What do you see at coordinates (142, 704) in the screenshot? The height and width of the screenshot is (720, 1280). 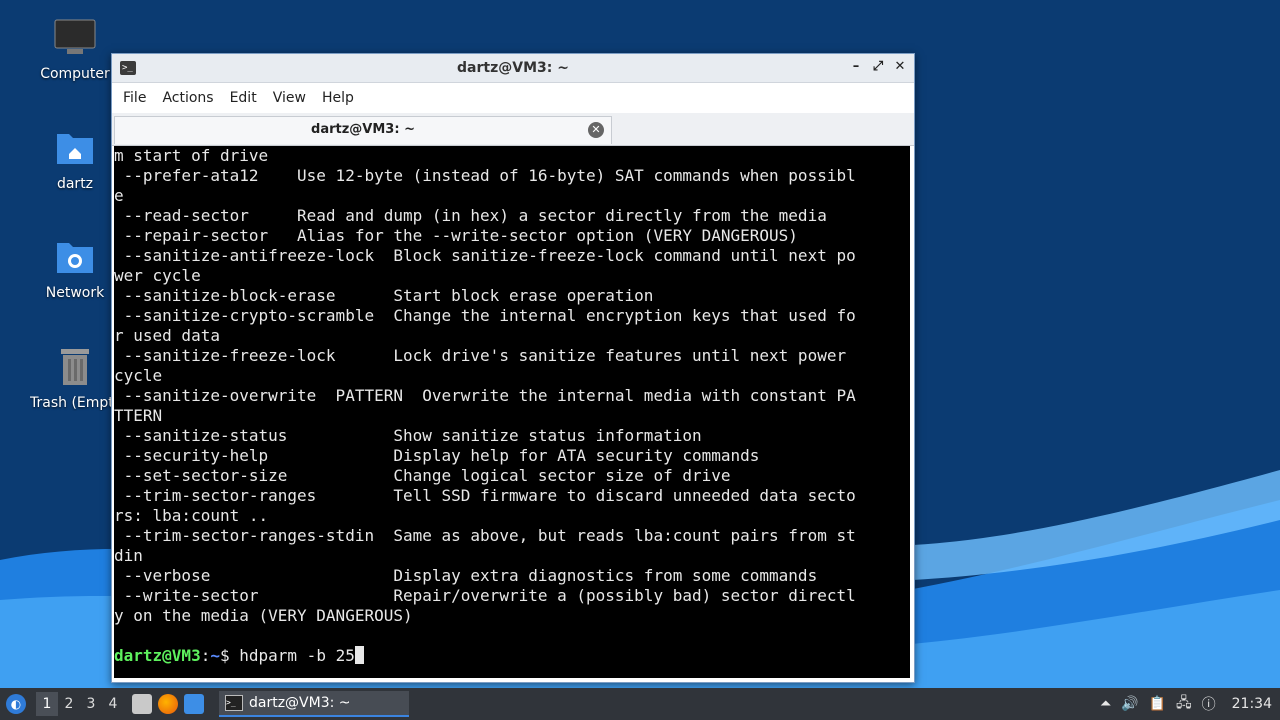 I see `file-manager-icon` at bounding box center [142, 704].